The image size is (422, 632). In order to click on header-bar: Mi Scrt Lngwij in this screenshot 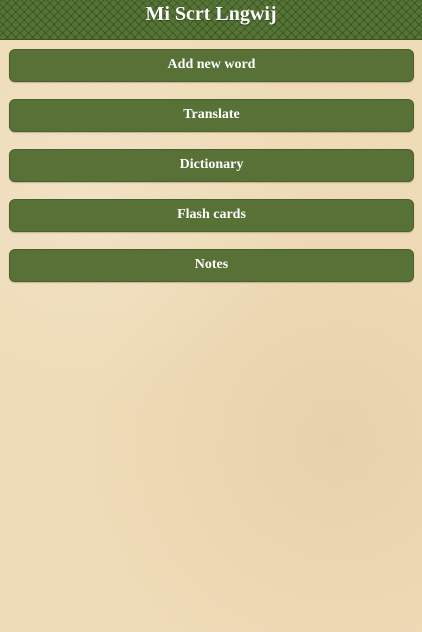, I will do `click(211, 20)`.